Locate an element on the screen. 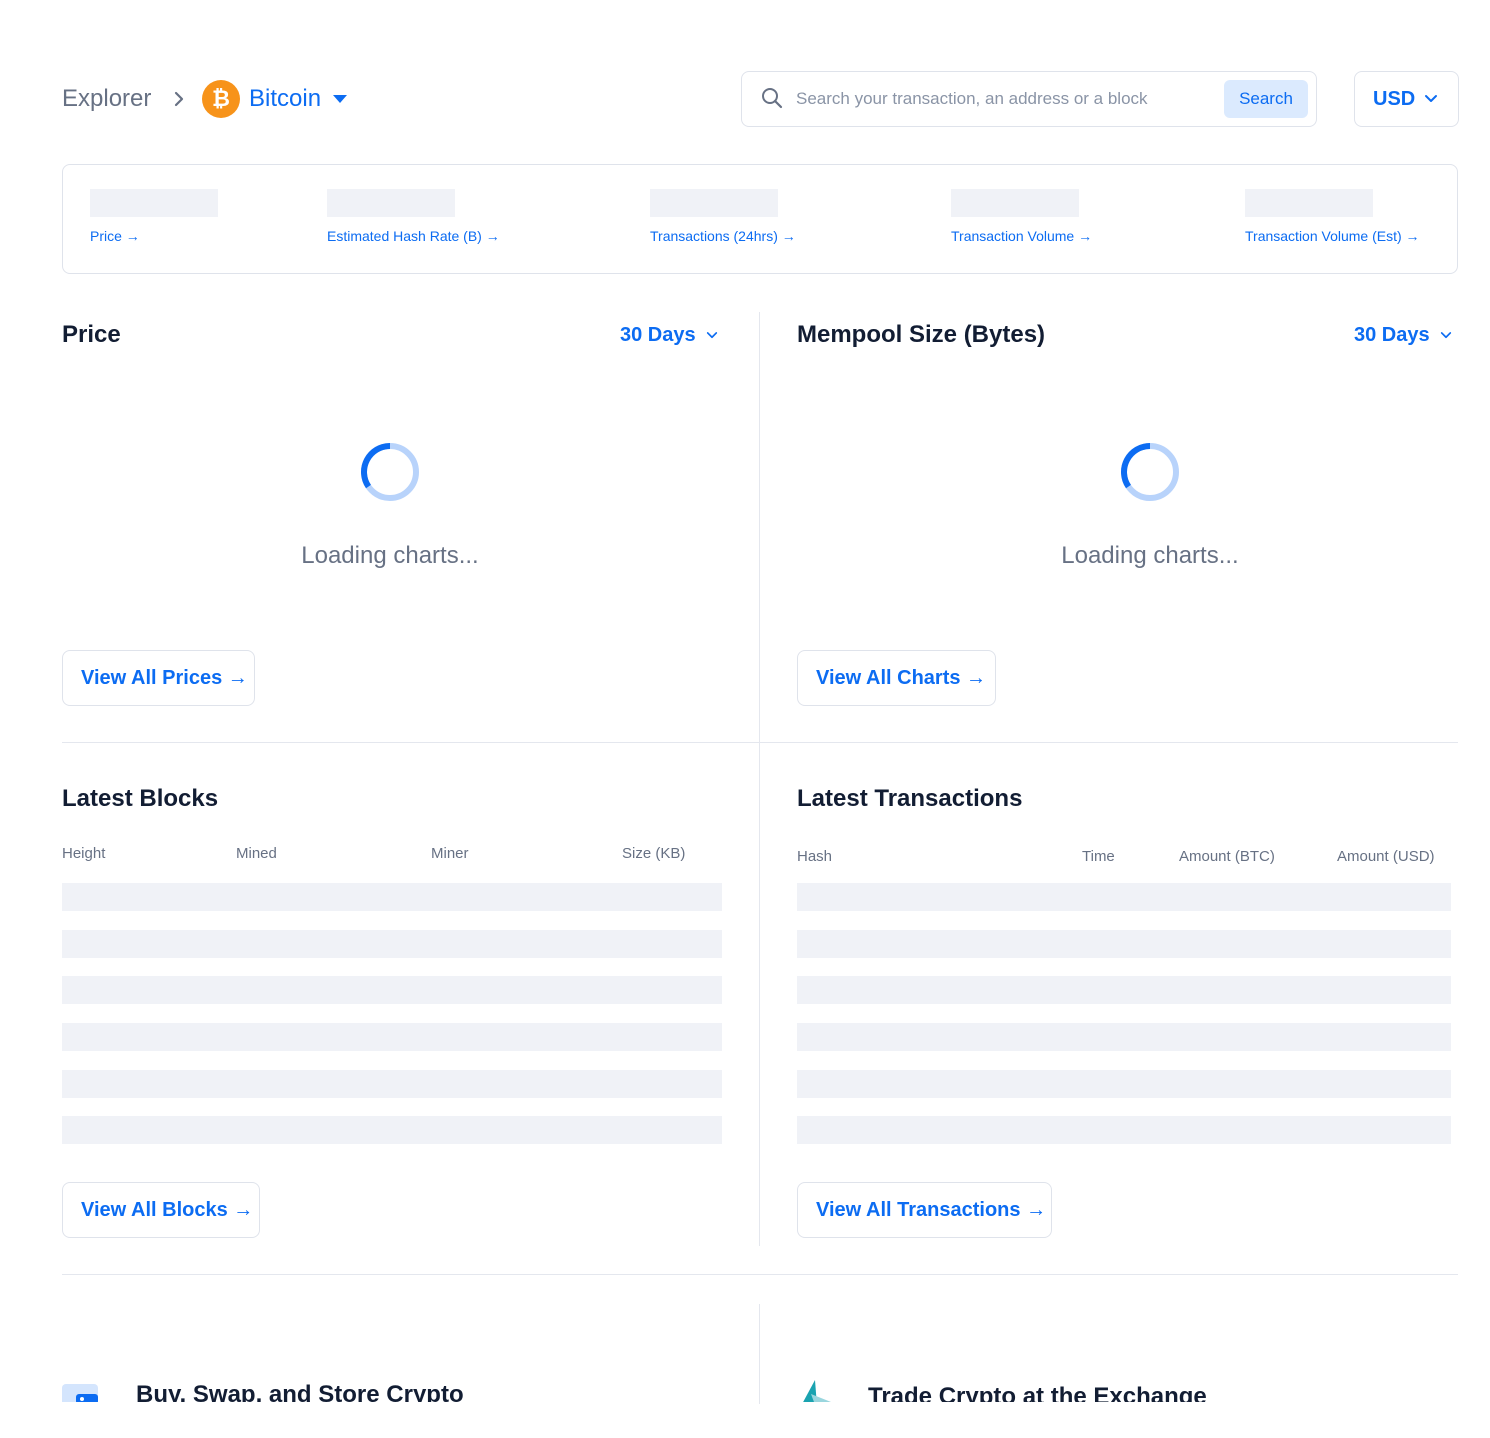 The width and height of the screenshot is (1490, 1438). promo-title-wallet: Buy, Swap, and Store Crypto is located at coordinates (300, 1391).